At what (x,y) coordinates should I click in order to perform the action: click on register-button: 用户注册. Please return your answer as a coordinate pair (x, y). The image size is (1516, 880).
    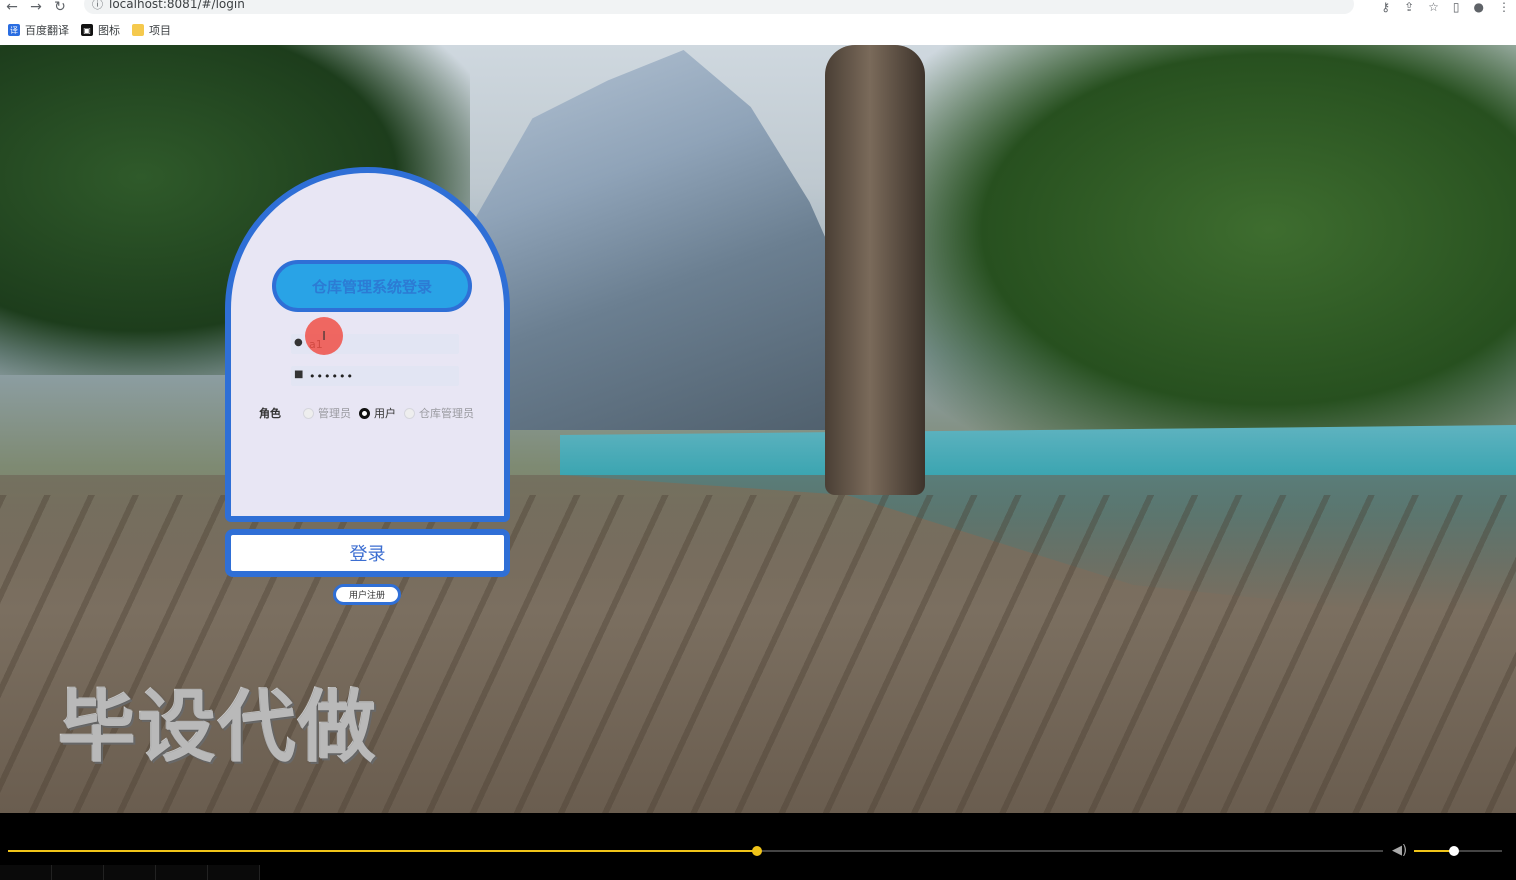
    Looking at the image, I should click on (367, 594).